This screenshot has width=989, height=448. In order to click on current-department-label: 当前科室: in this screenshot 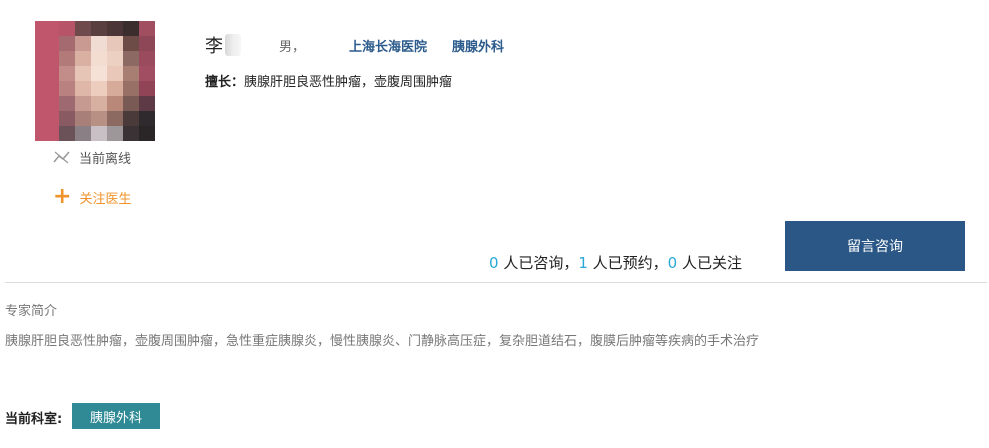, I will do `click(34, 419)`.